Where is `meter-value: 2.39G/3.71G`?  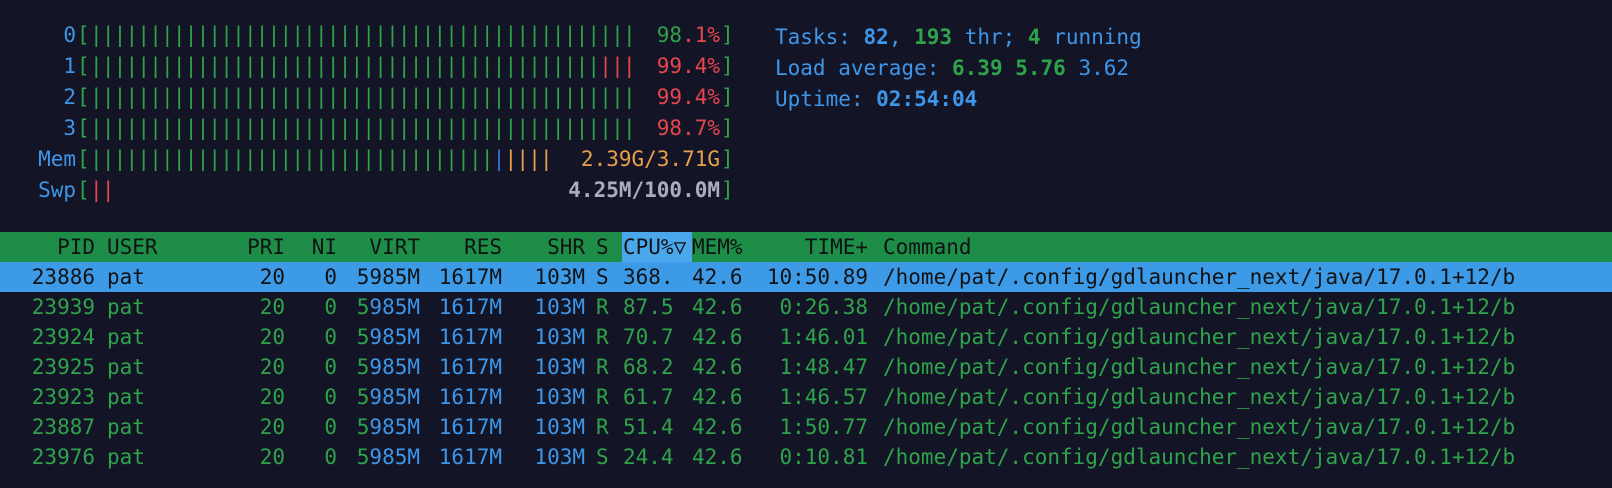 meter-value: 2.39G/3.71G is located at coordinates (650, 159).